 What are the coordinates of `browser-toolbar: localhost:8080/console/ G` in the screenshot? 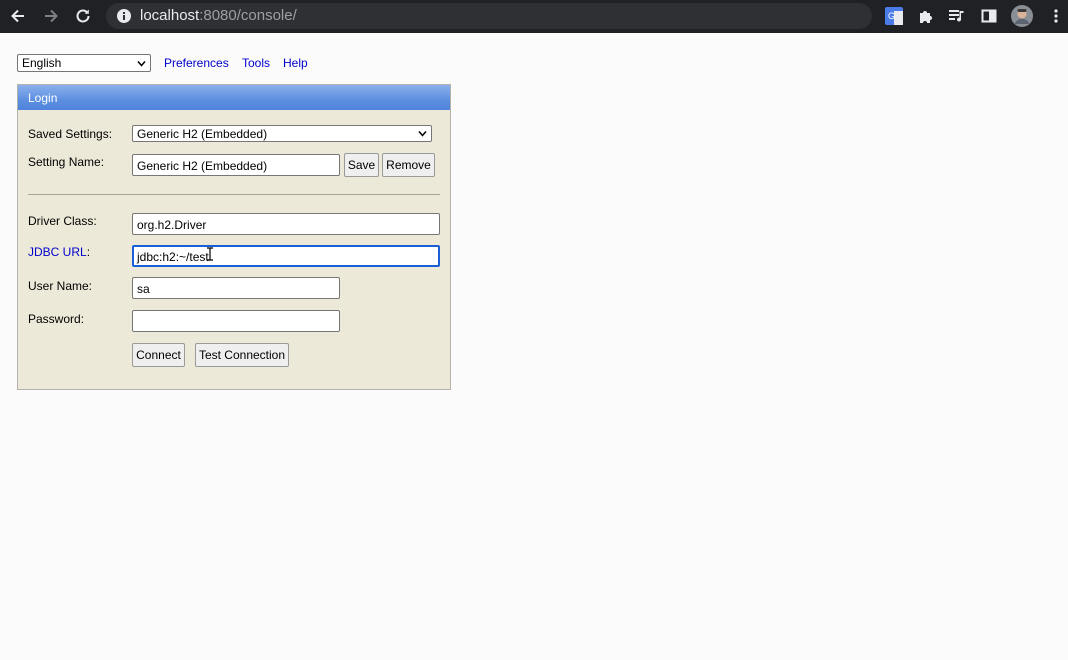 It's located at (534, 16).